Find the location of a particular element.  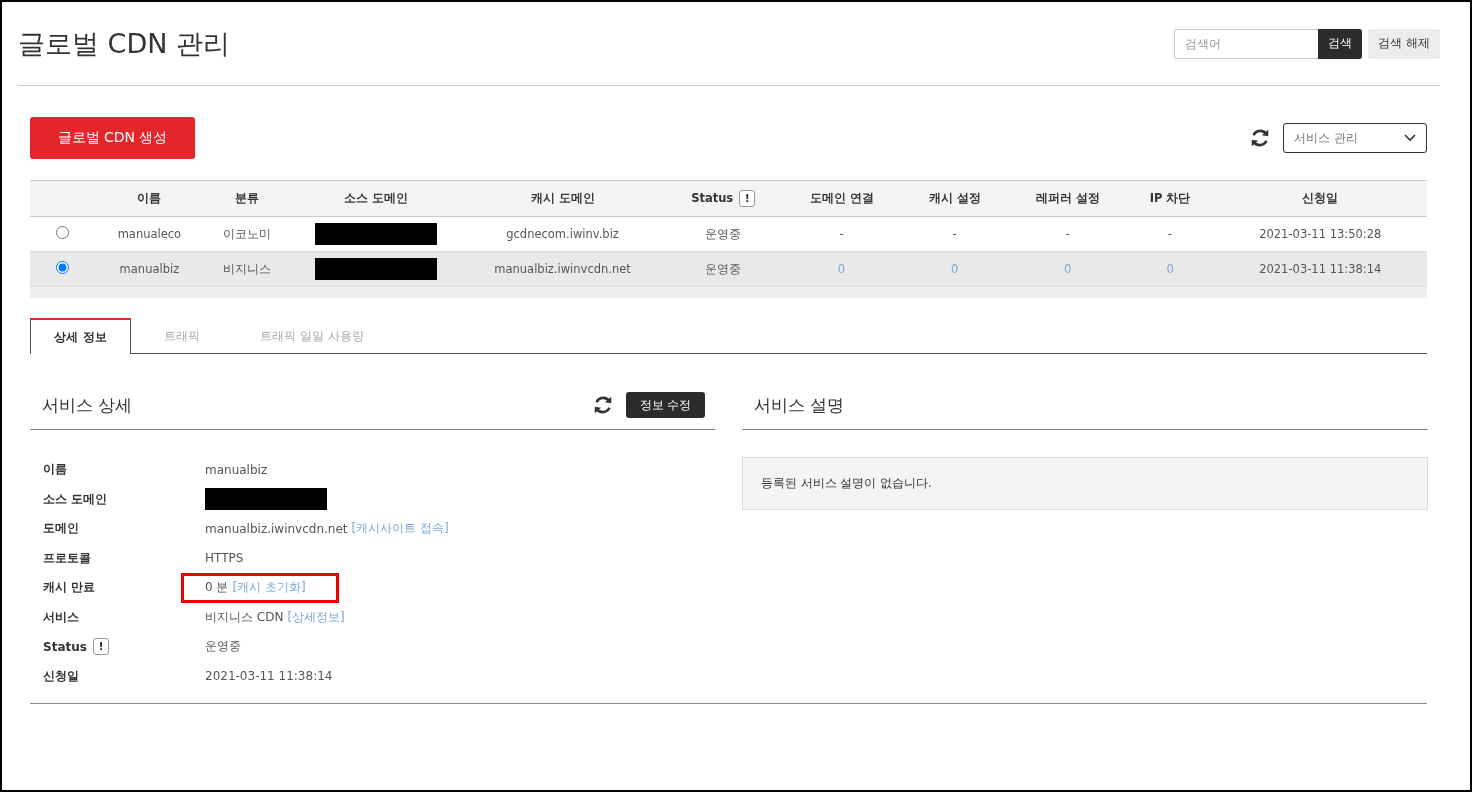

field-label: 캐시 만료 is located at coordinates (69, 588).